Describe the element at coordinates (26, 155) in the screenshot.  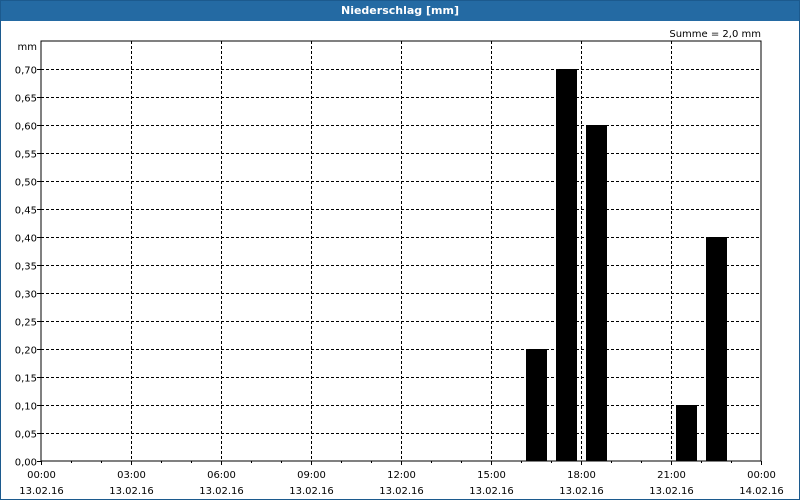
I see `y-tick-label: 0,55` at that location.